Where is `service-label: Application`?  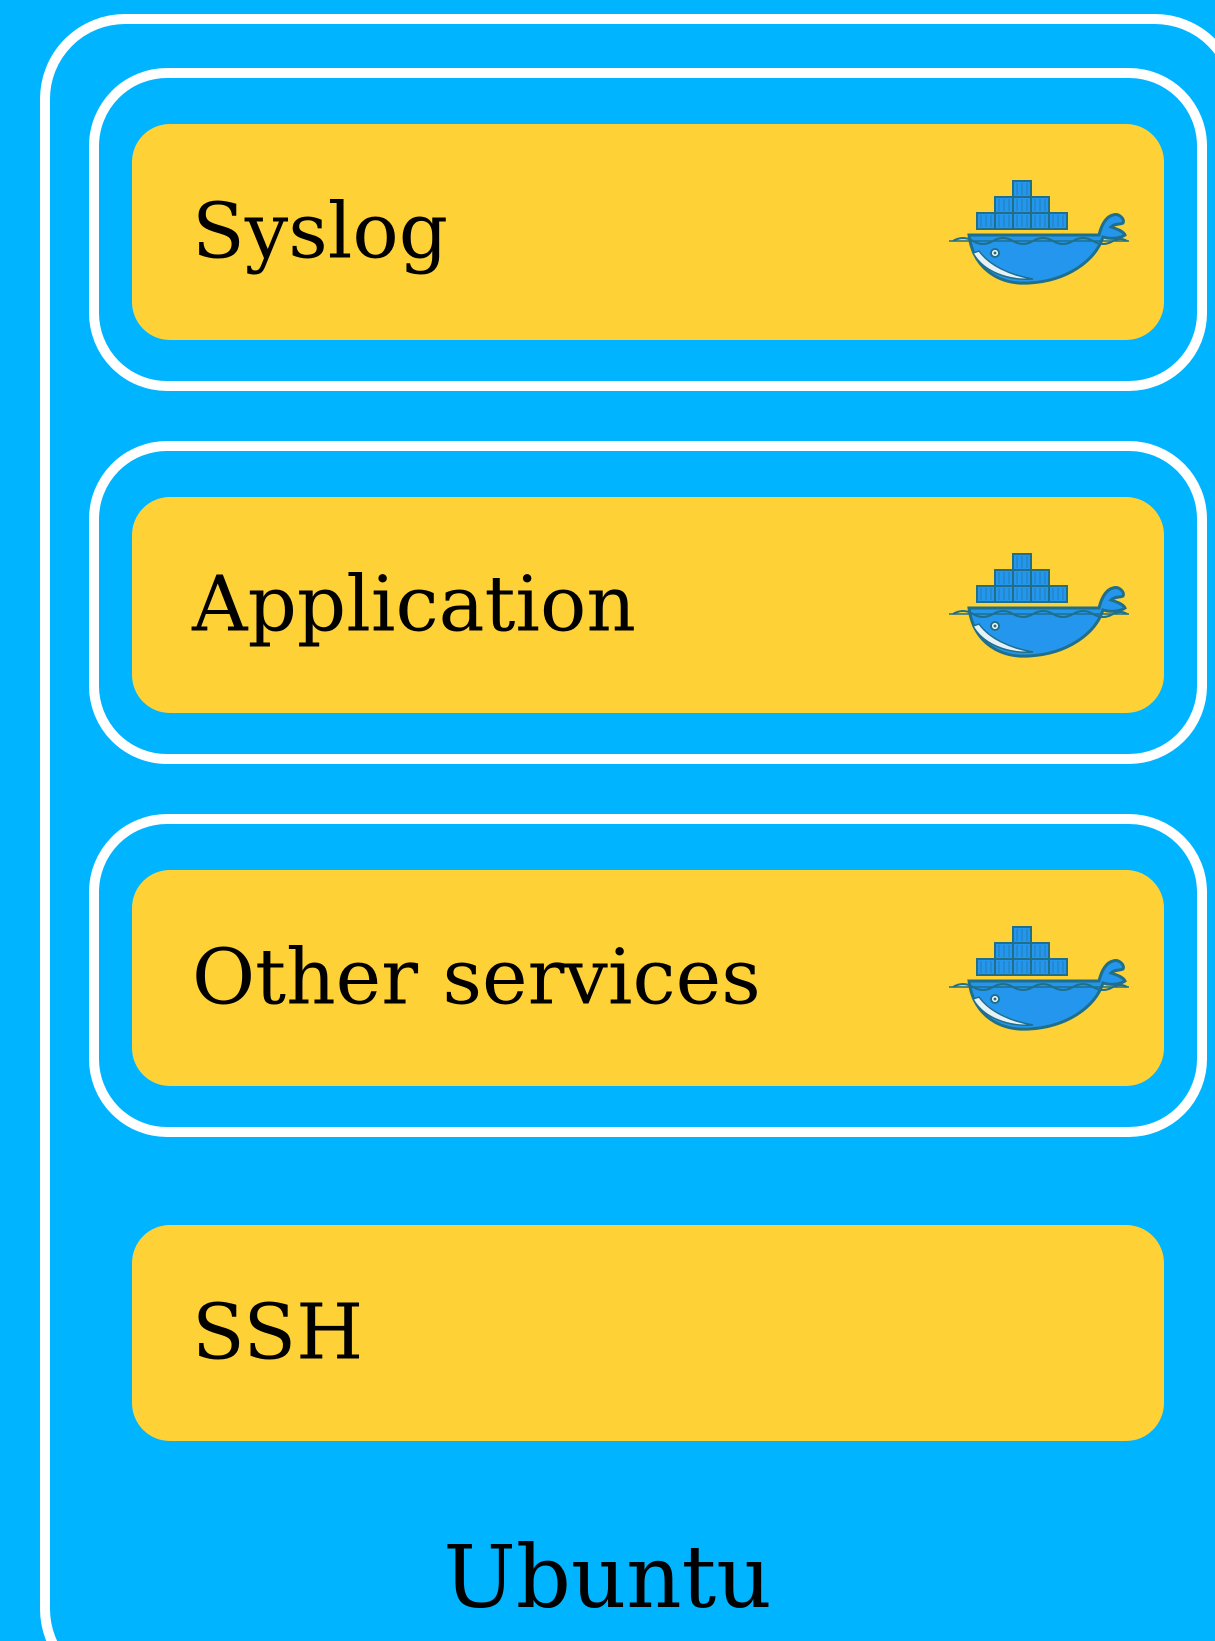 service-label: Application is located at coordinates (414, 605).